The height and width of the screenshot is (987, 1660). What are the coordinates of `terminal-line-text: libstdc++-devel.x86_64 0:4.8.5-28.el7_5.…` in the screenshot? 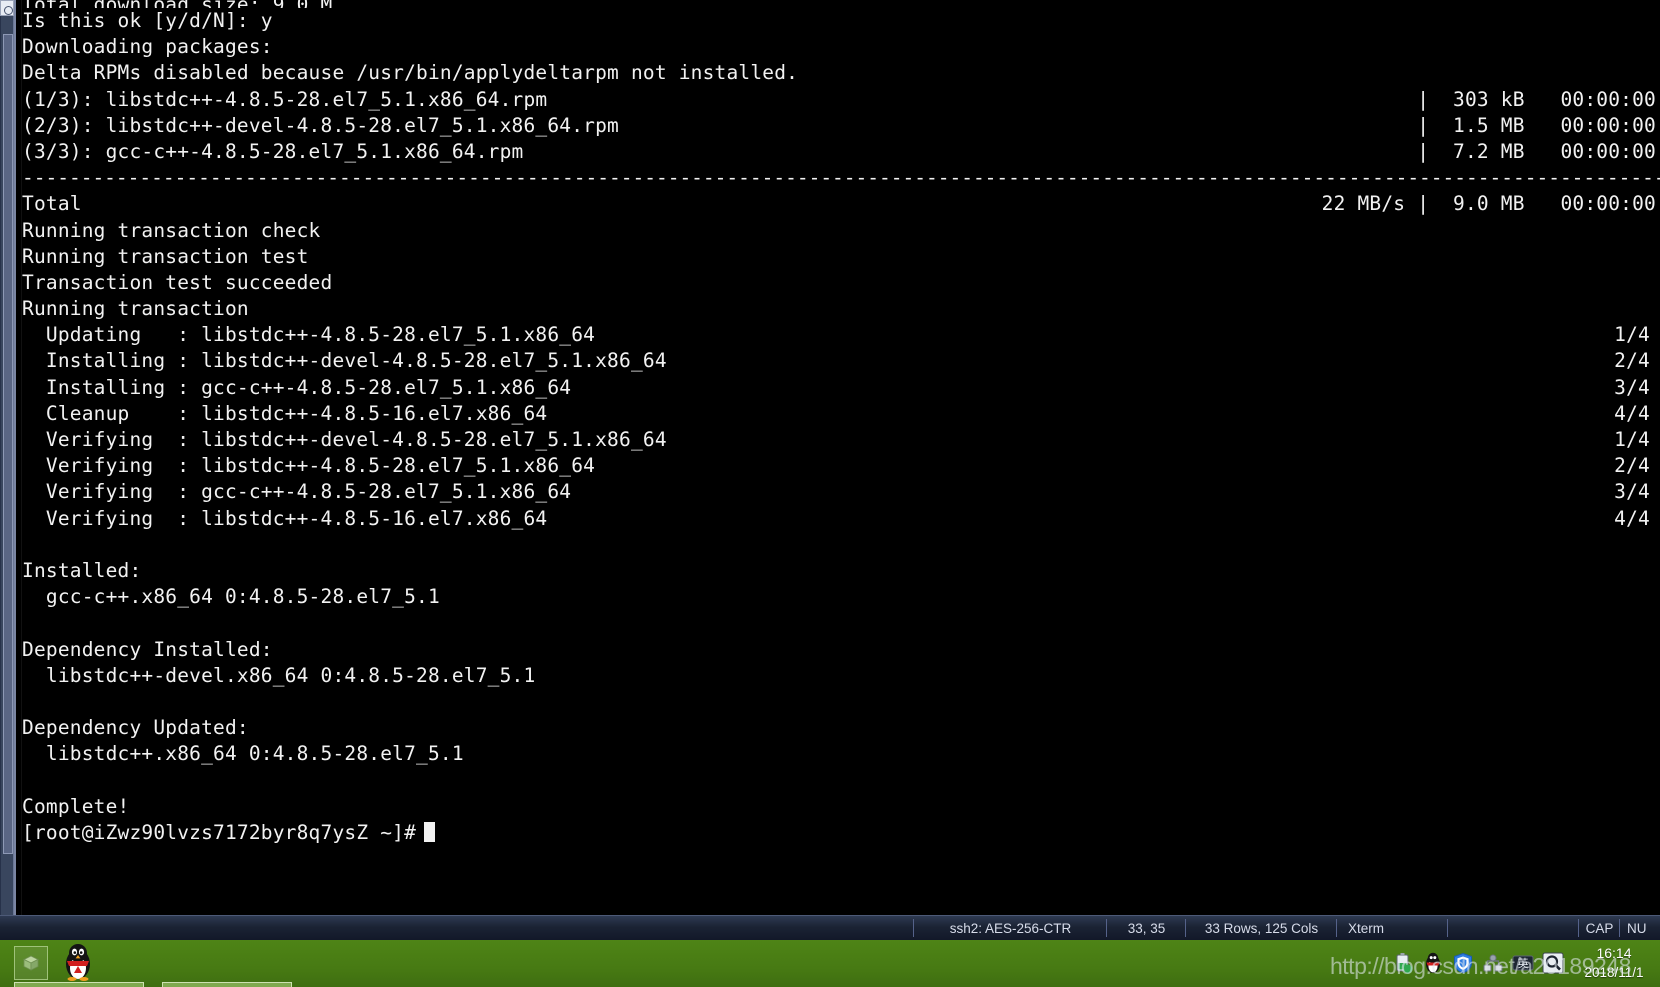 It's located at (279, 675).